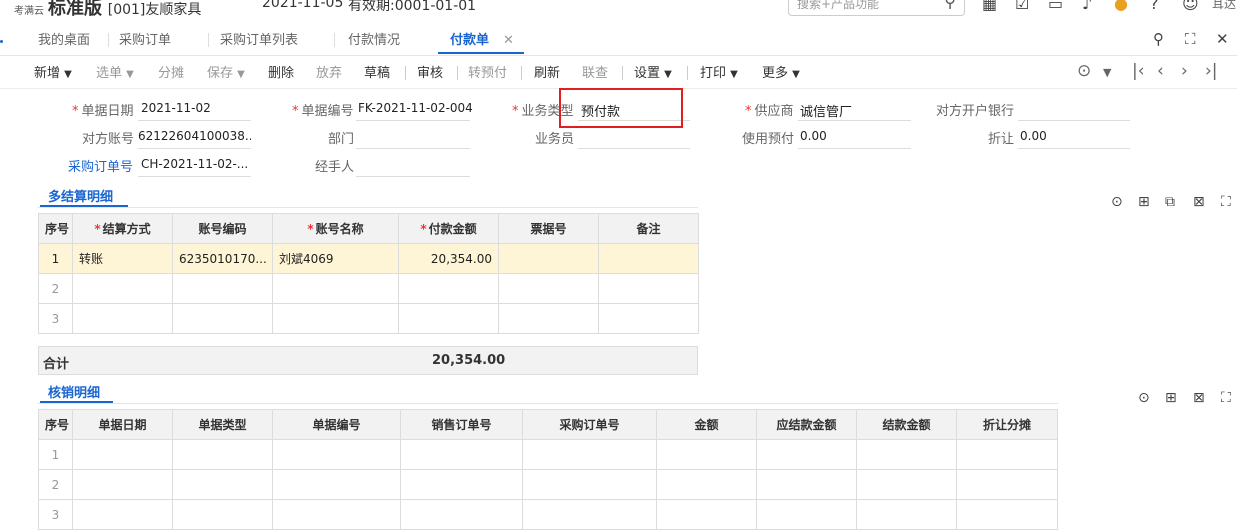  What do you see at coordinates (74, 391) in the screenshot?
I see `writeoff-section-title: 核销明细` at bounding box center [74, 391].